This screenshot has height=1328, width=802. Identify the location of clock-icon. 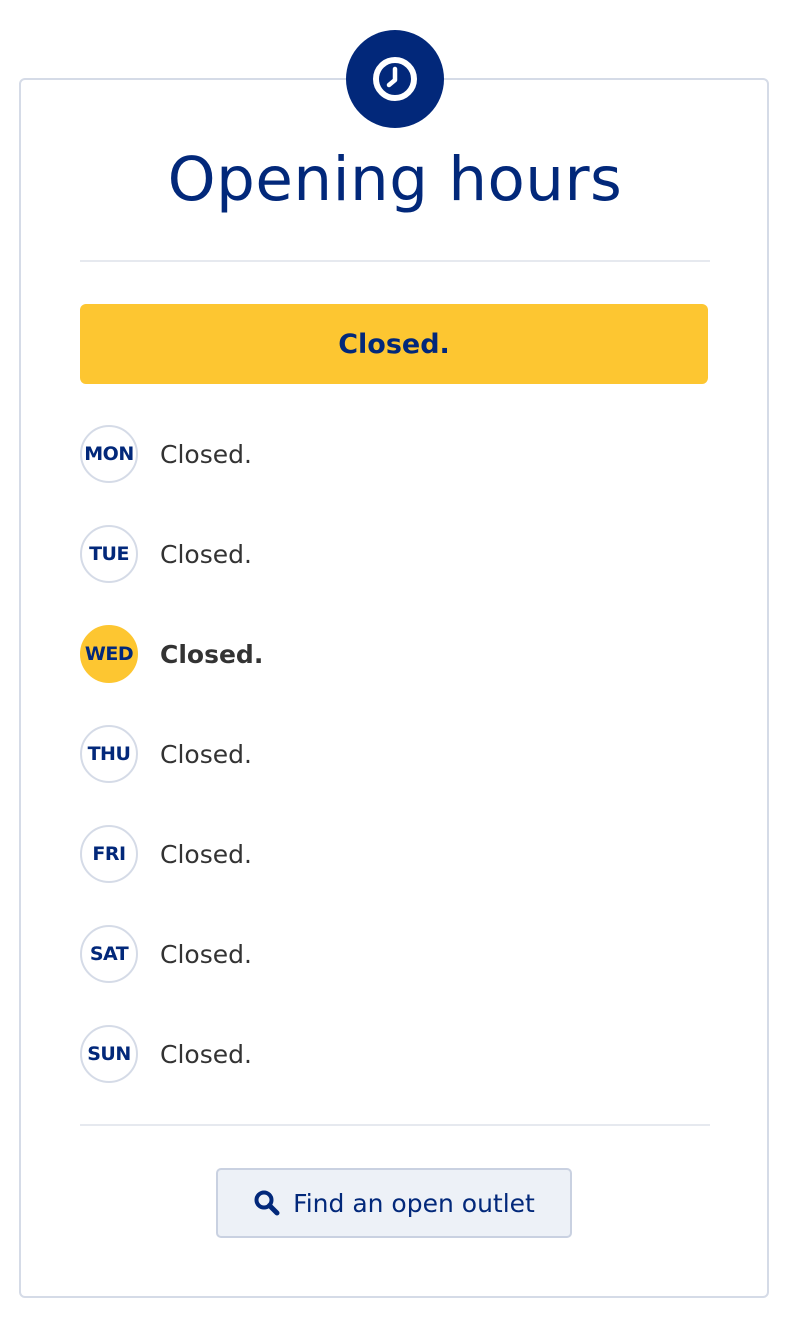
(395, 79).